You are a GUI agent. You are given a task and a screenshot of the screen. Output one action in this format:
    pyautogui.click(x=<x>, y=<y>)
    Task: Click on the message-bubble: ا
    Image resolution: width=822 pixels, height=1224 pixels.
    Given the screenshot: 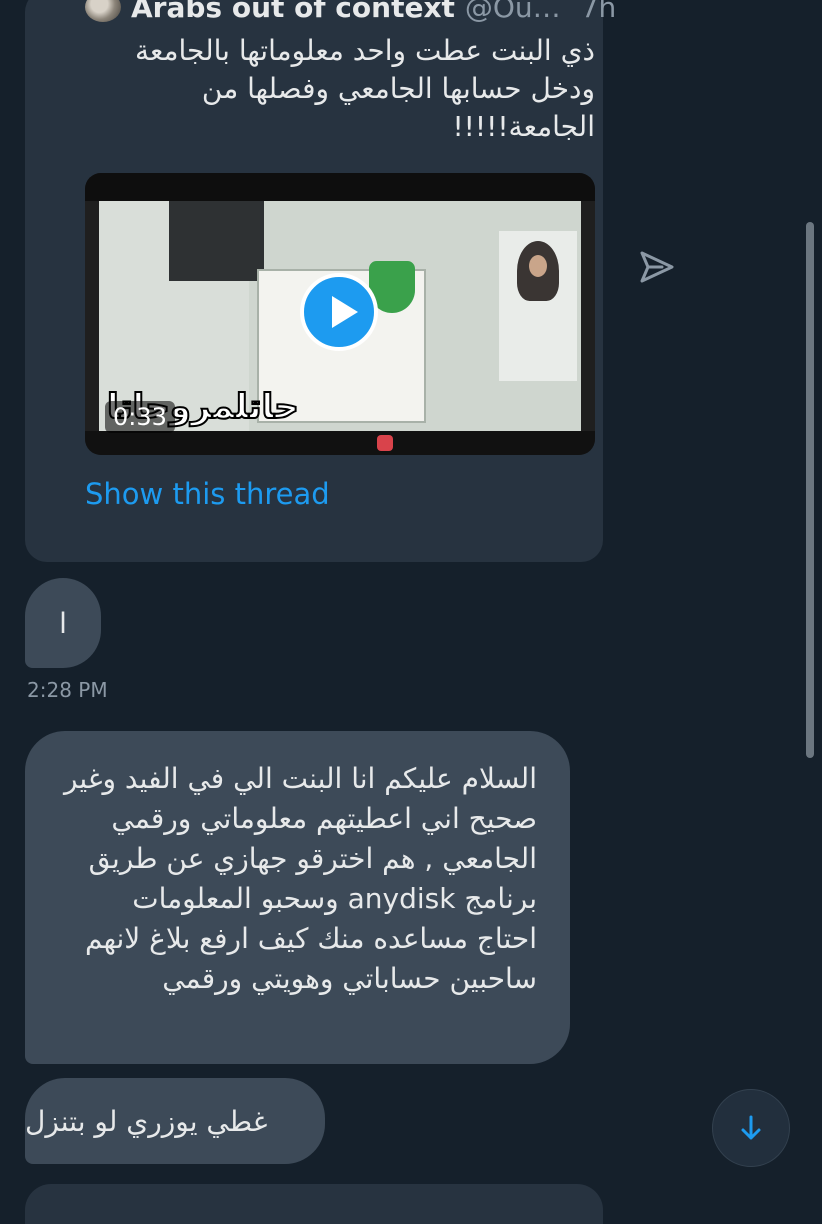 What is the action you would take?
    pyautogui.click(x=63, y=623)
    